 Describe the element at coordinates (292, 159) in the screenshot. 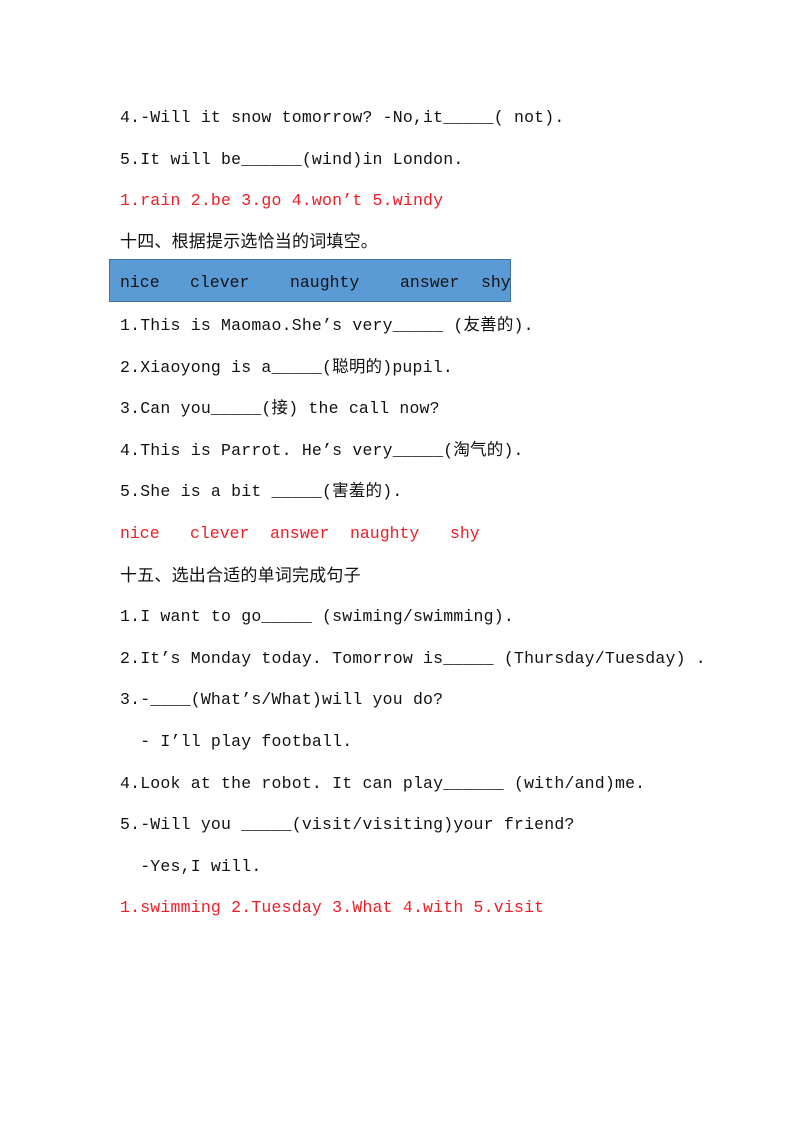

I see `s13-question-5: 5.It will be______(wind)in London.` at that location.